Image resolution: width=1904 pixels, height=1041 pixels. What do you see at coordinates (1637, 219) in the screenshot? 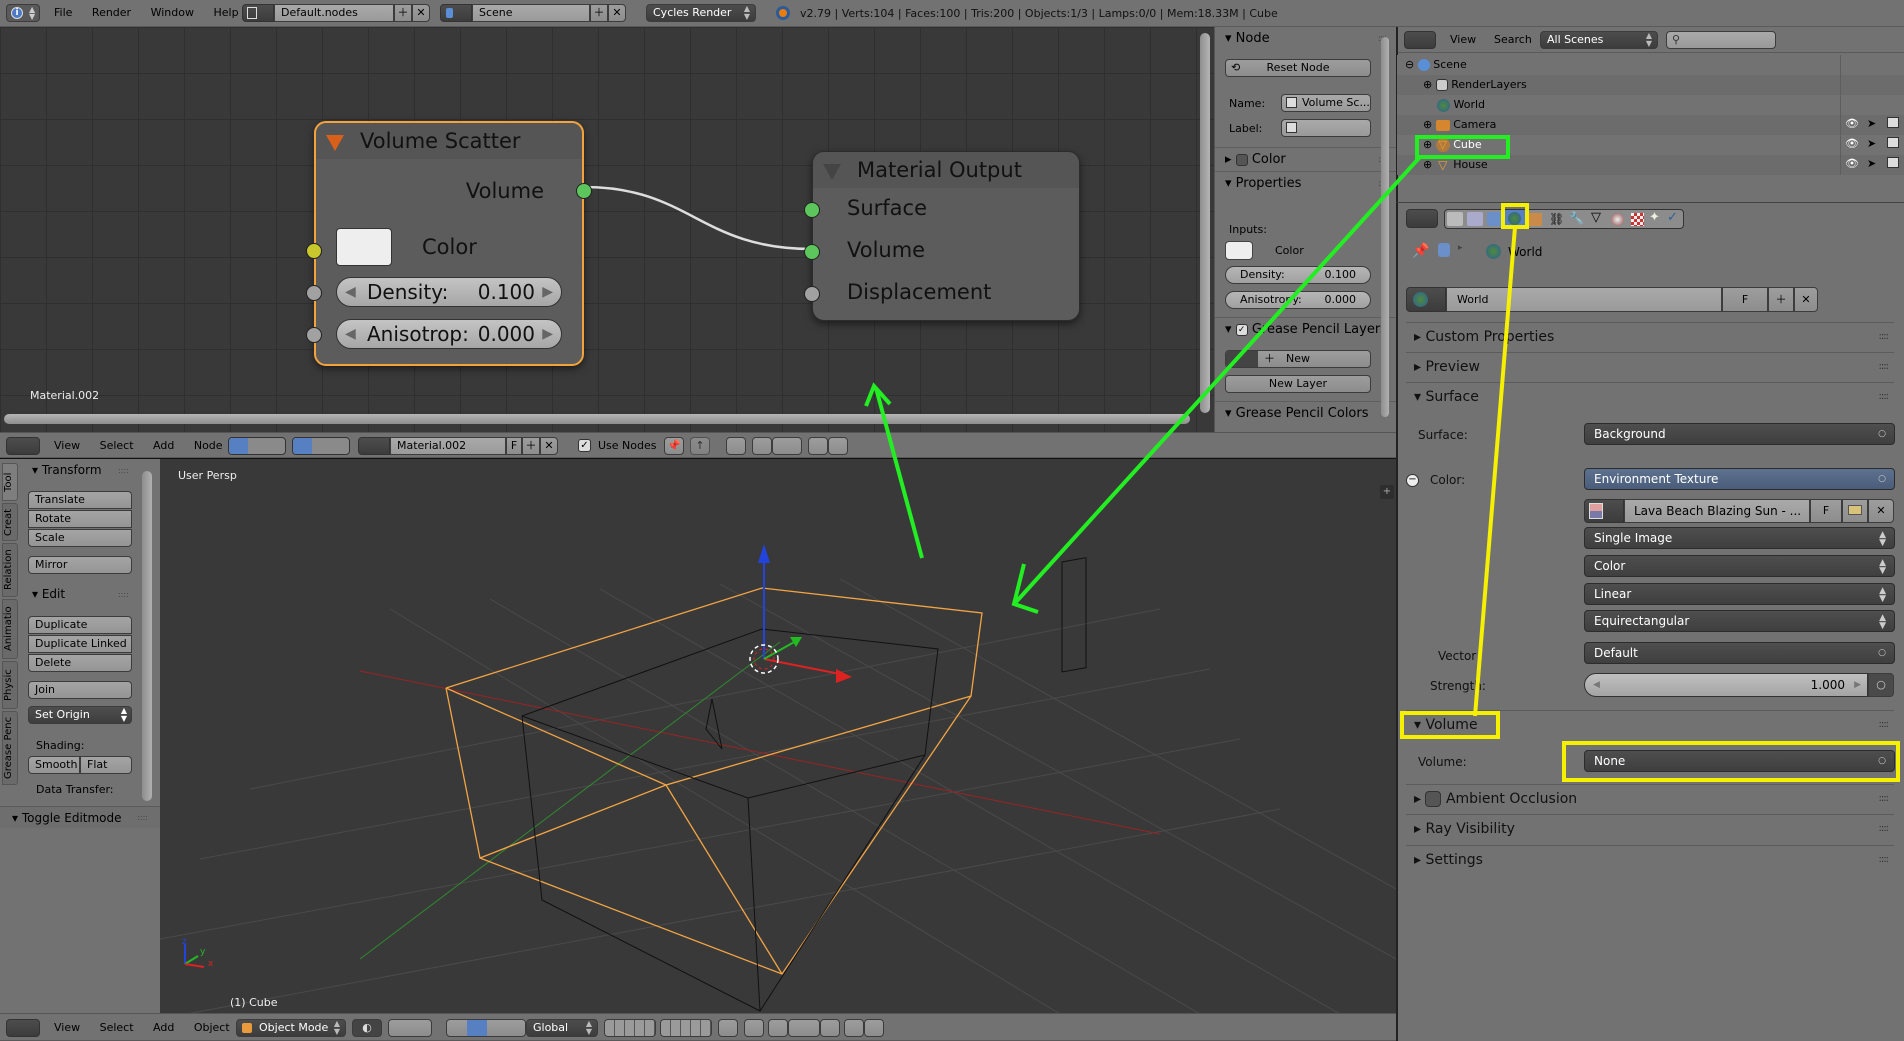
I see `tab-texture-icon` at bounding box center [1637, 219].